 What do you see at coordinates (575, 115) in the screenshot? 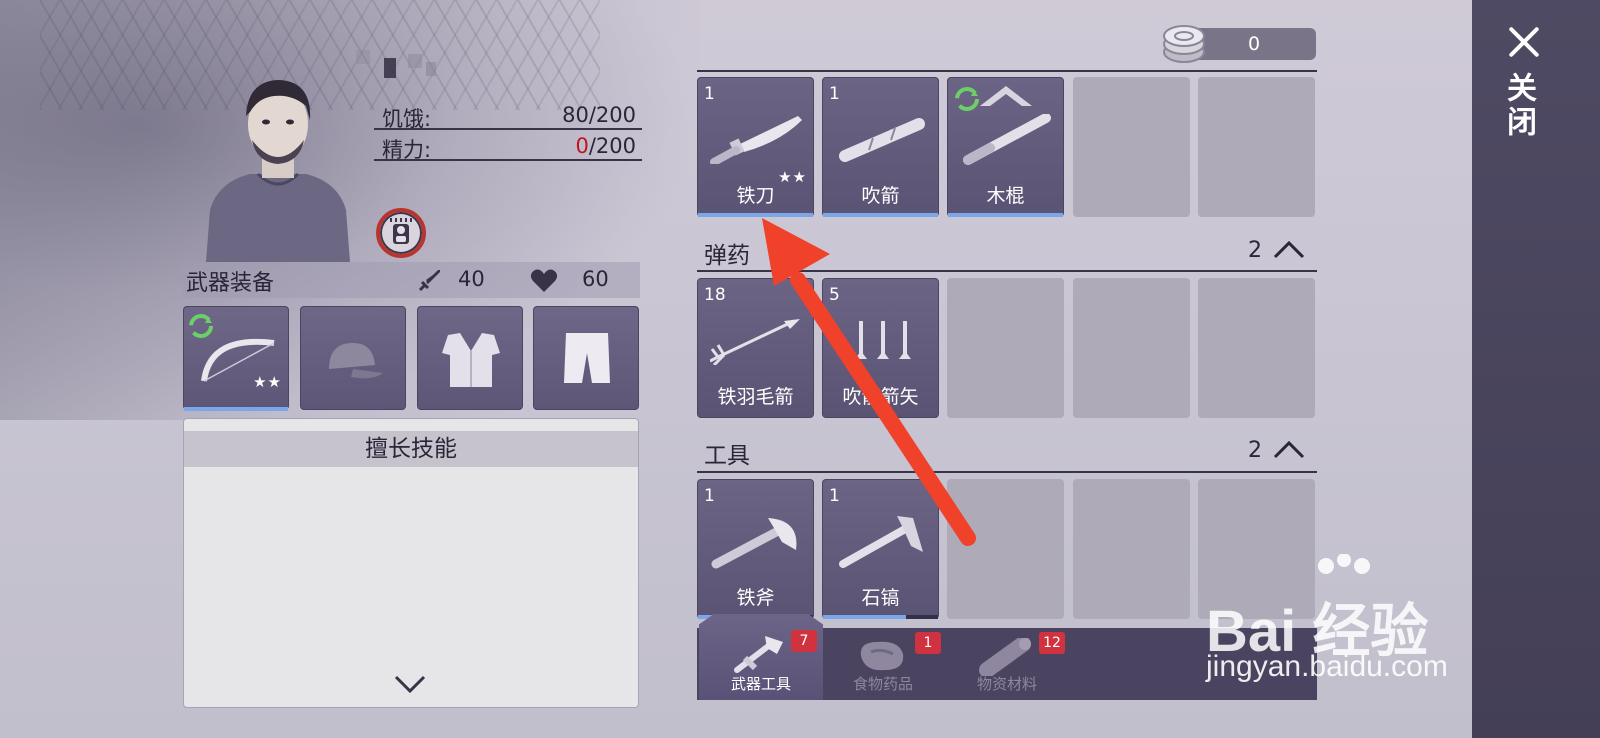
I see `hunger-current: 80` at bounding box center [575, 115].